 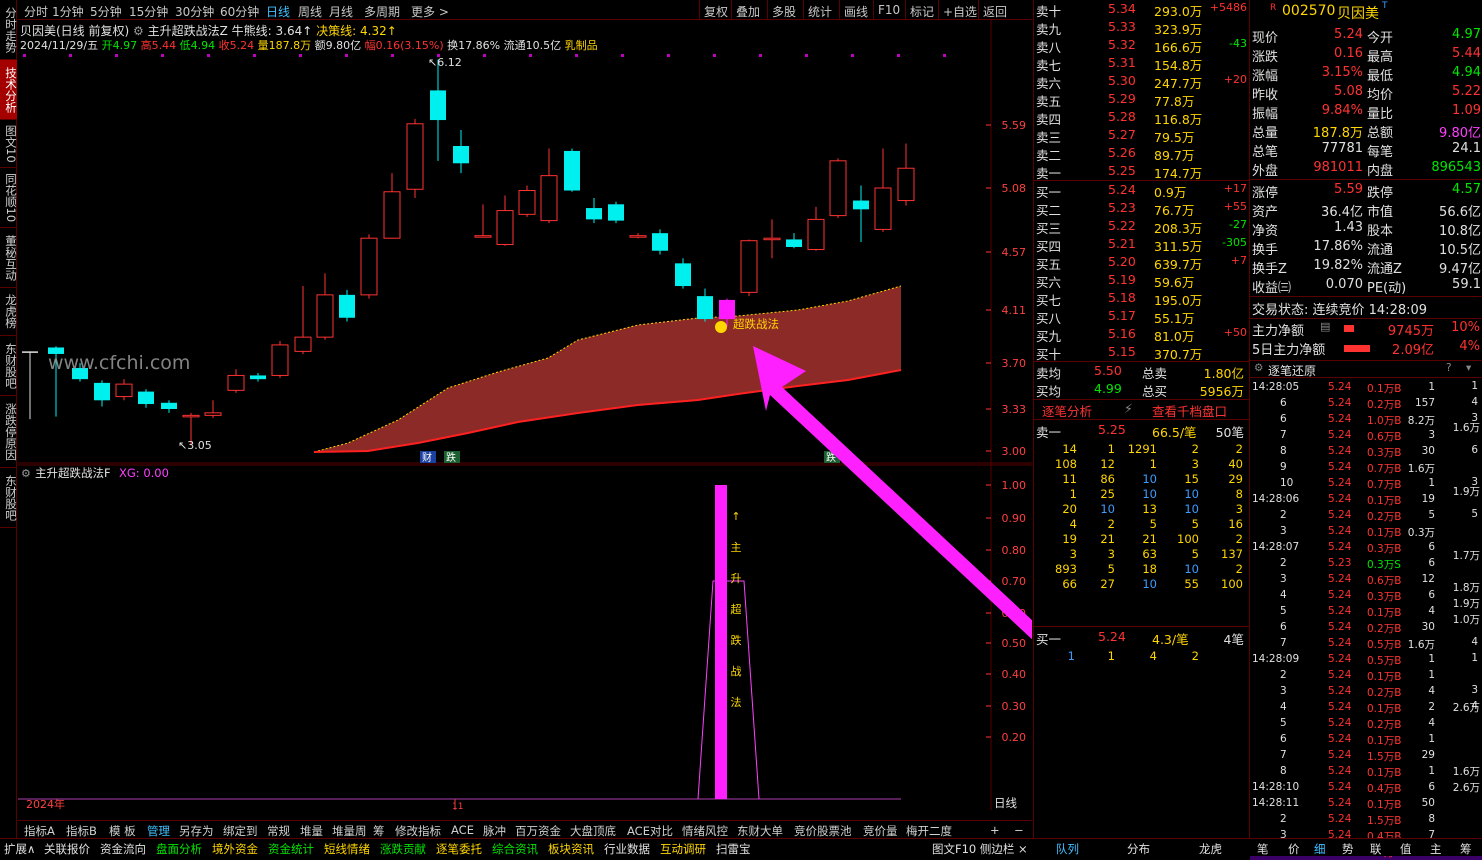 I want to click on buy-order-row: 买二 5.23 76.7万 +55, so click(x=1141, y=208).